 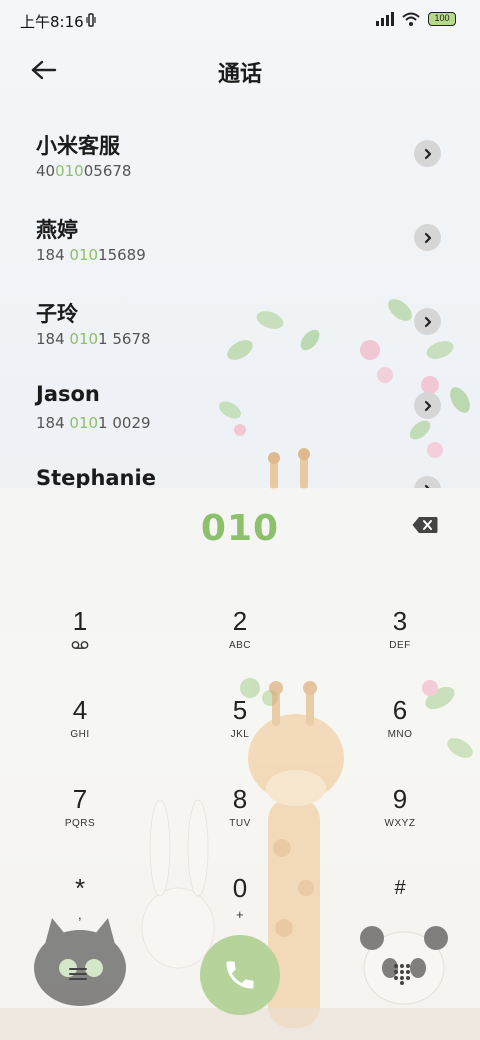 What do you see at coordinates (80, 646) in the screenshot?
I see `voicemail-icon` at bounding box center [80, 646].